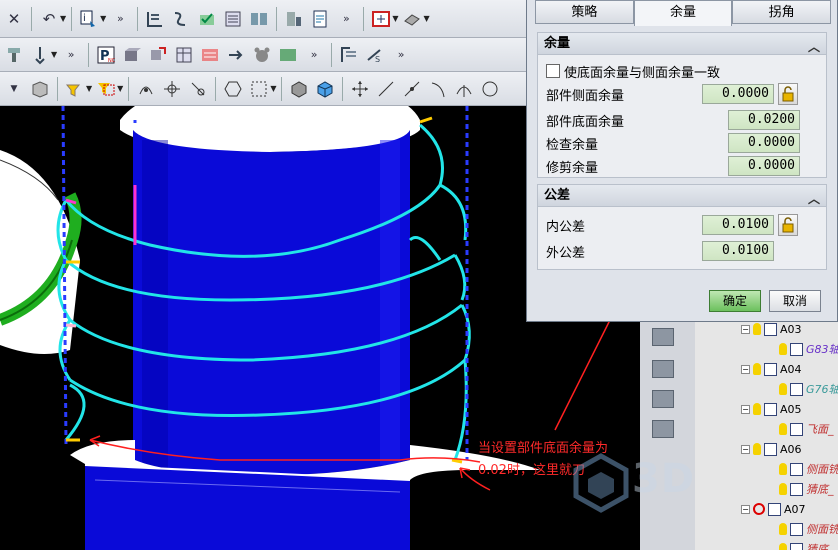  Describe the element at coordinates (412, 89) in the screenshot. I see `line2-icon` at that location.